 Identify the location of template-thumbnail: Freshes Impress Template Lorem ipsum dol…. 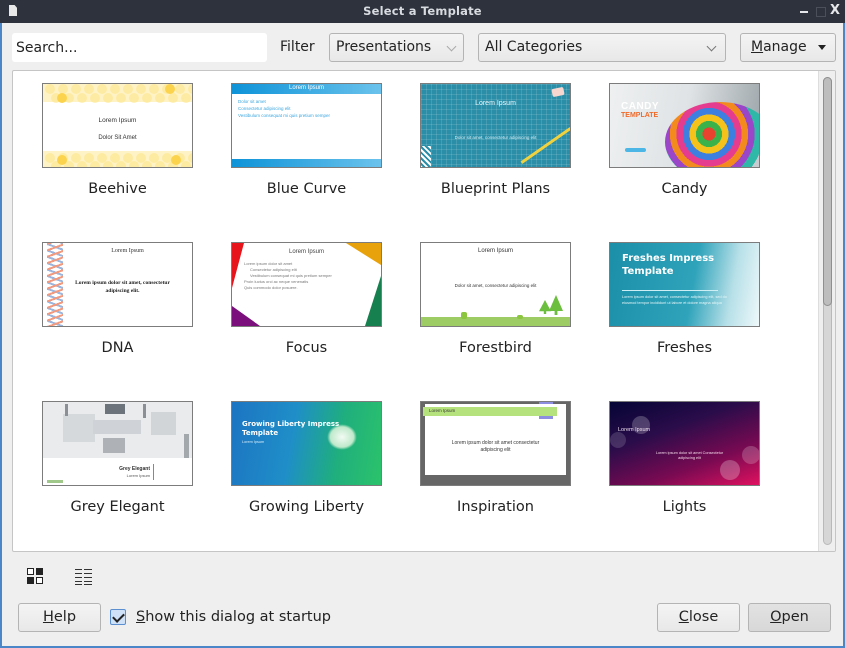
(684, 284).